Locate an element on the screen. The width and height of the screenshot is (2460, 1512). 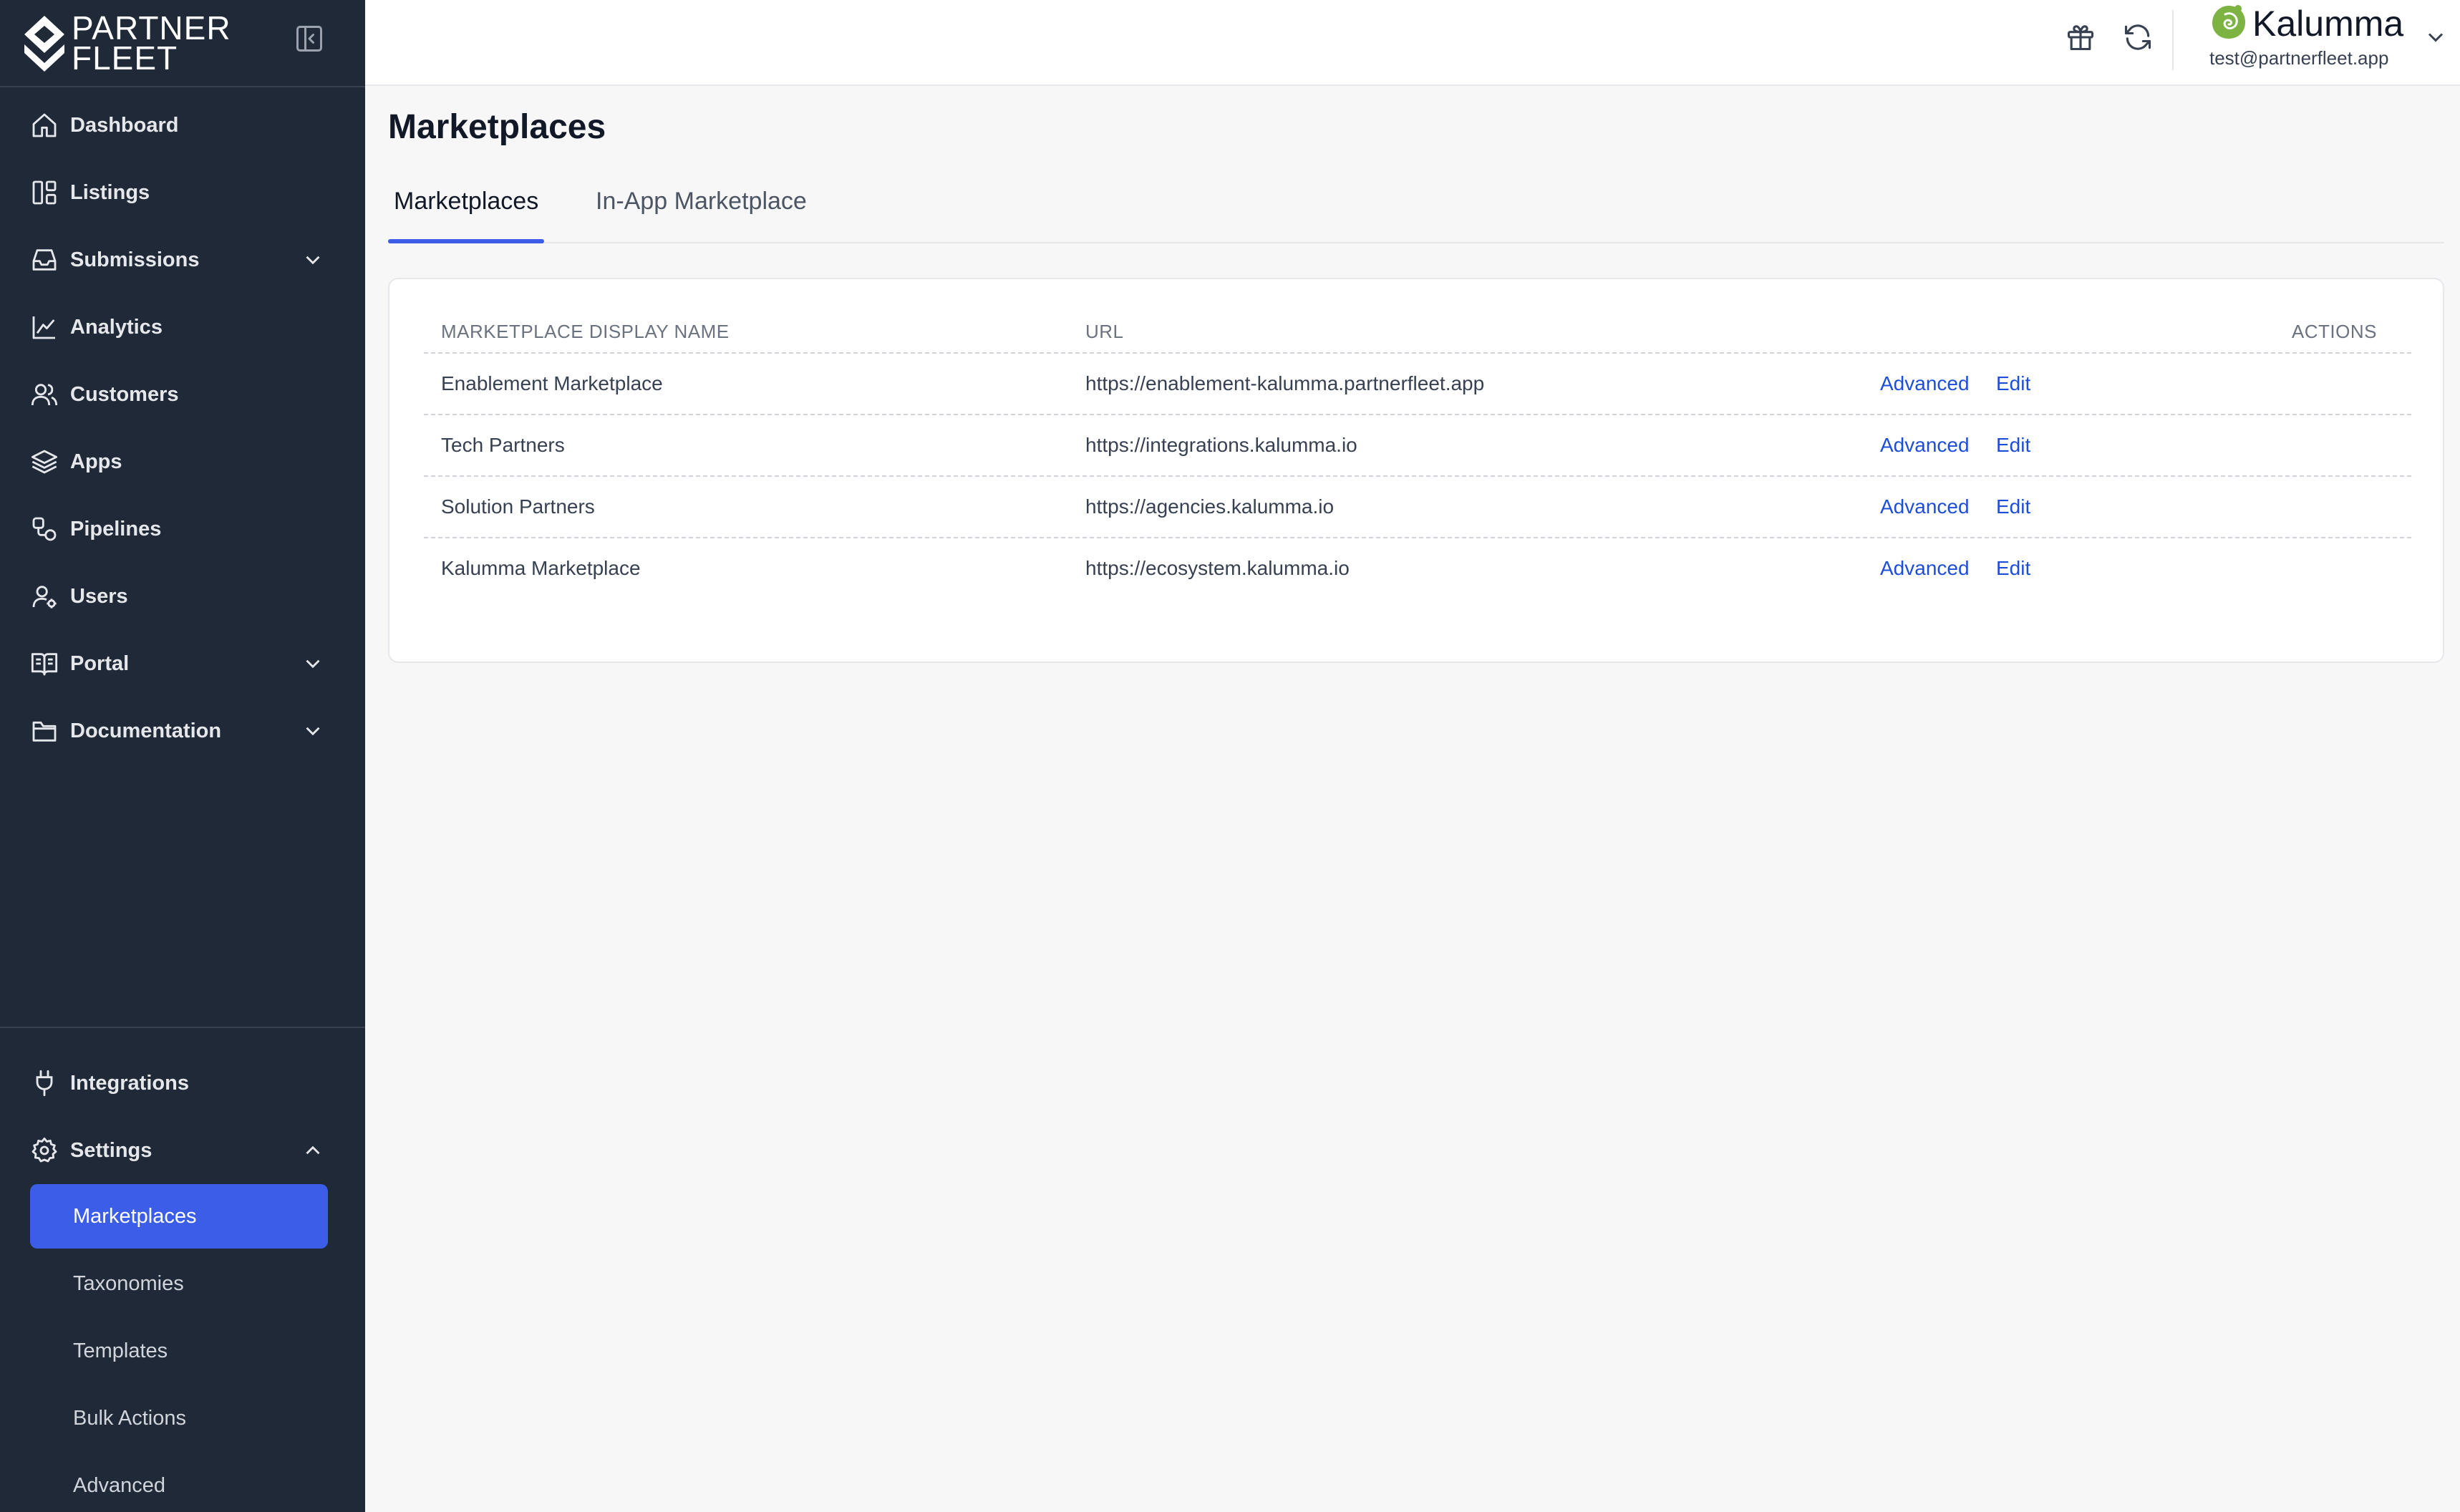
nav-label-listings: Listings is located at coordinates (110, 192).